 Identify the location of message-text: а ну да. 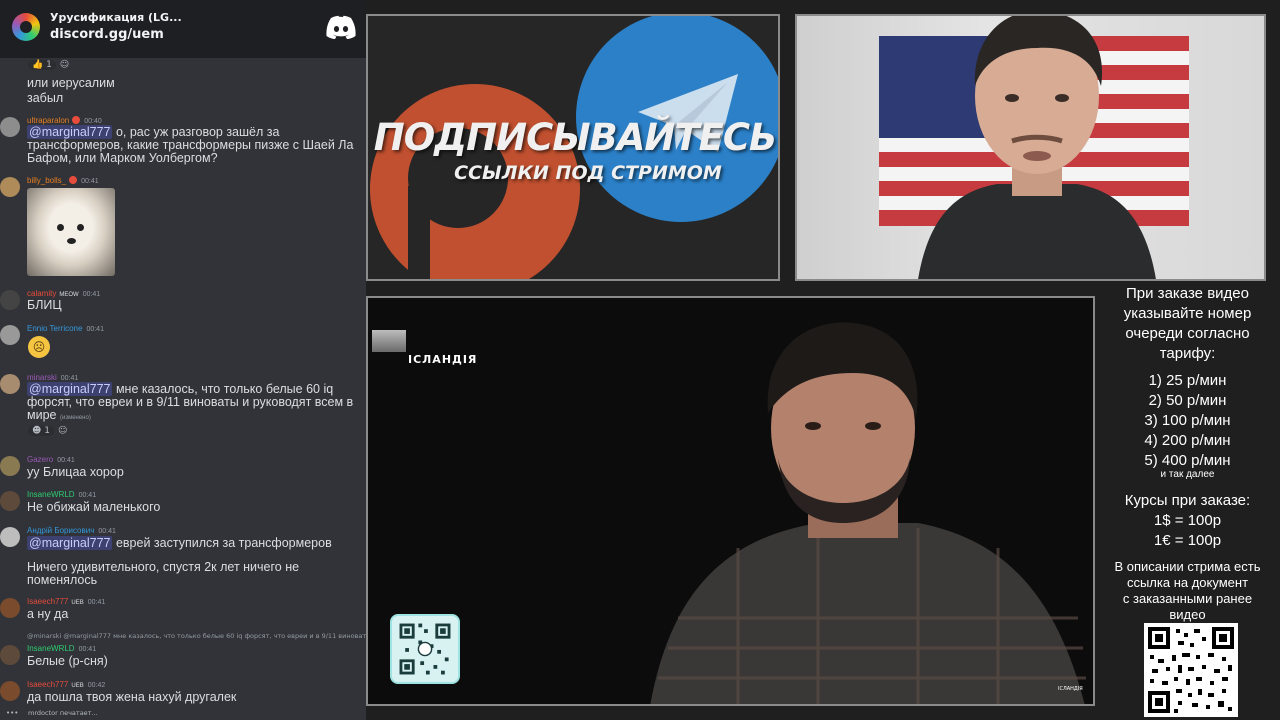
(48, 614).